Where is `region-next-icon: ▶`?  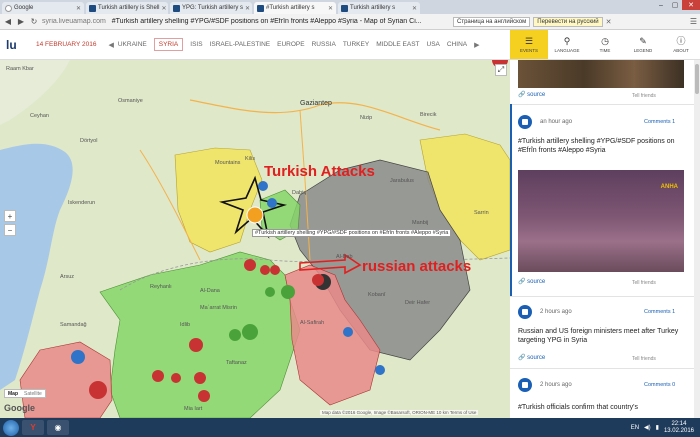
region-next-icon: ▶ is located at coordinates (476, 45).